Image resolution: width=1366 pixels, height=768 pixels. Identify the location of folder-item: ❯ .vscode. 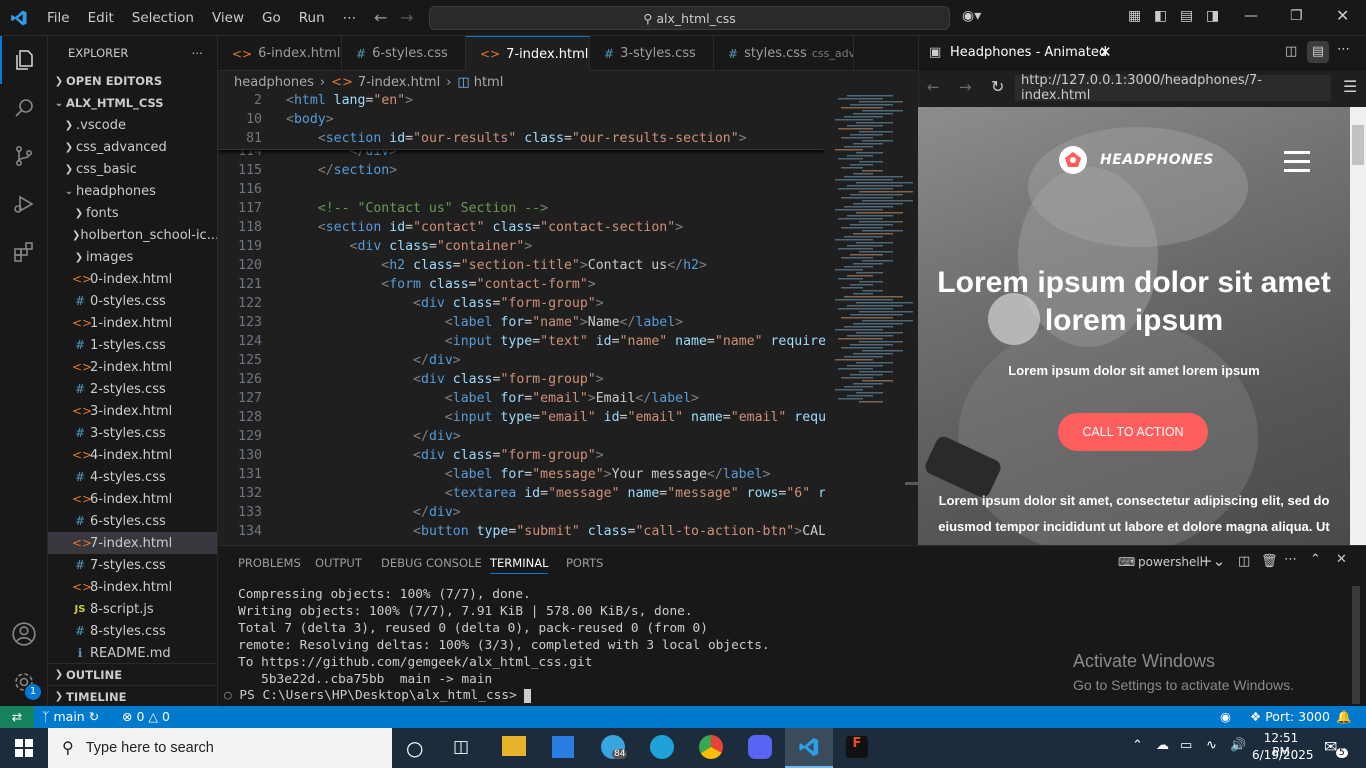
(132, 125).